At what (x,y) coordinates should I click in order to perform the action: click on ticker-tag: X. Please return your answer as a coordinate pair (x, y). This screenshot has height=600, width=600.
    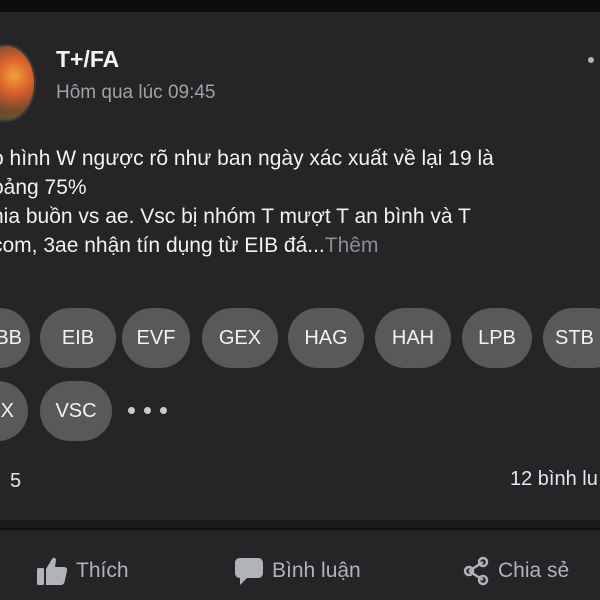
    Looking at the image, I should click on (14, 411).